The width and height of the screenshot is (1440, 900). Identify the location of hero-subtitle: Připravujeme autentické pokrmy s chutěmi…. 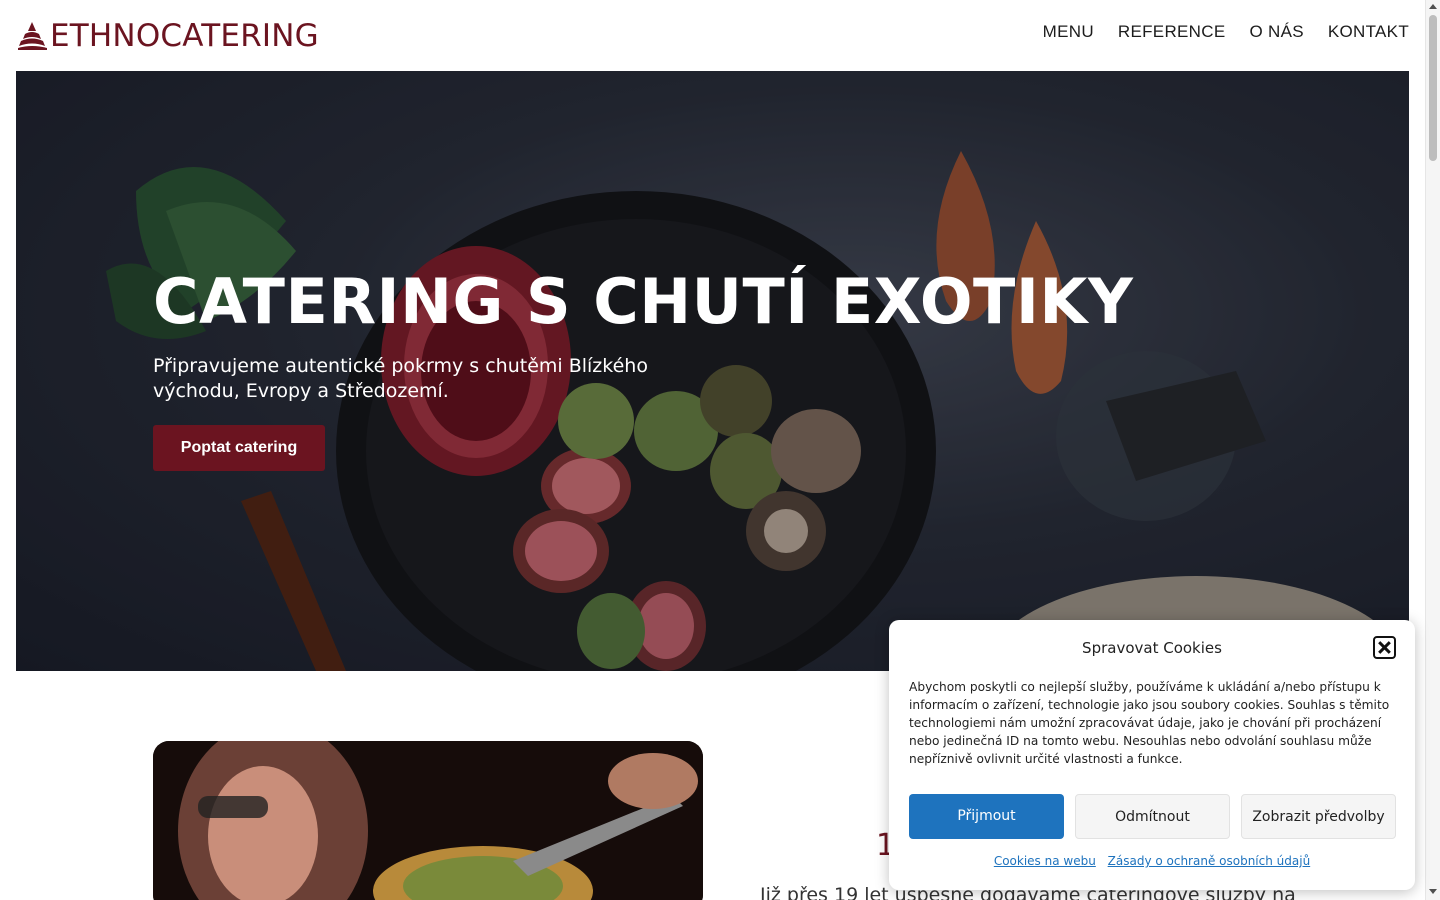
(400, 378).